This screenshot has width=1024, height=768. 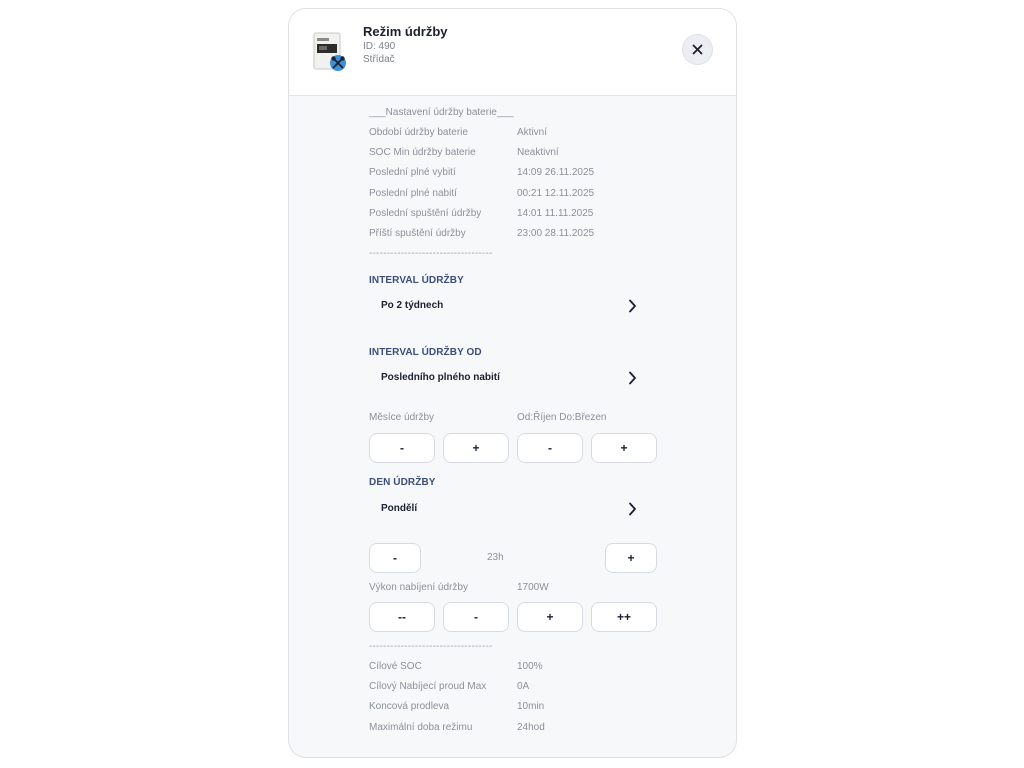 What do you see at coordinates (425, 352) in the screenshot?
I see `interval-from-section-title: INTERVAL ÚDRŽBY OD` at bounding box center [425, 352].